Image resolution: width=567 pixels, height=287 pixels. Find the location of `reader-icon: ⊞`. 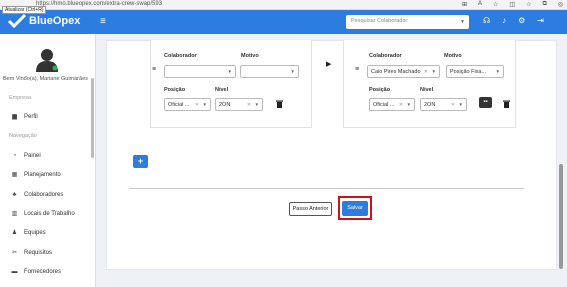

reader-icon: ⊞ is located at coordinates (464, 4).